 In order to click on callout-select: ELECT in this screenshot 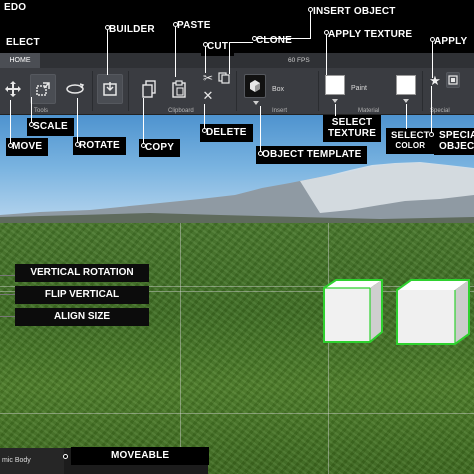, I will do `click(23, 43)`.